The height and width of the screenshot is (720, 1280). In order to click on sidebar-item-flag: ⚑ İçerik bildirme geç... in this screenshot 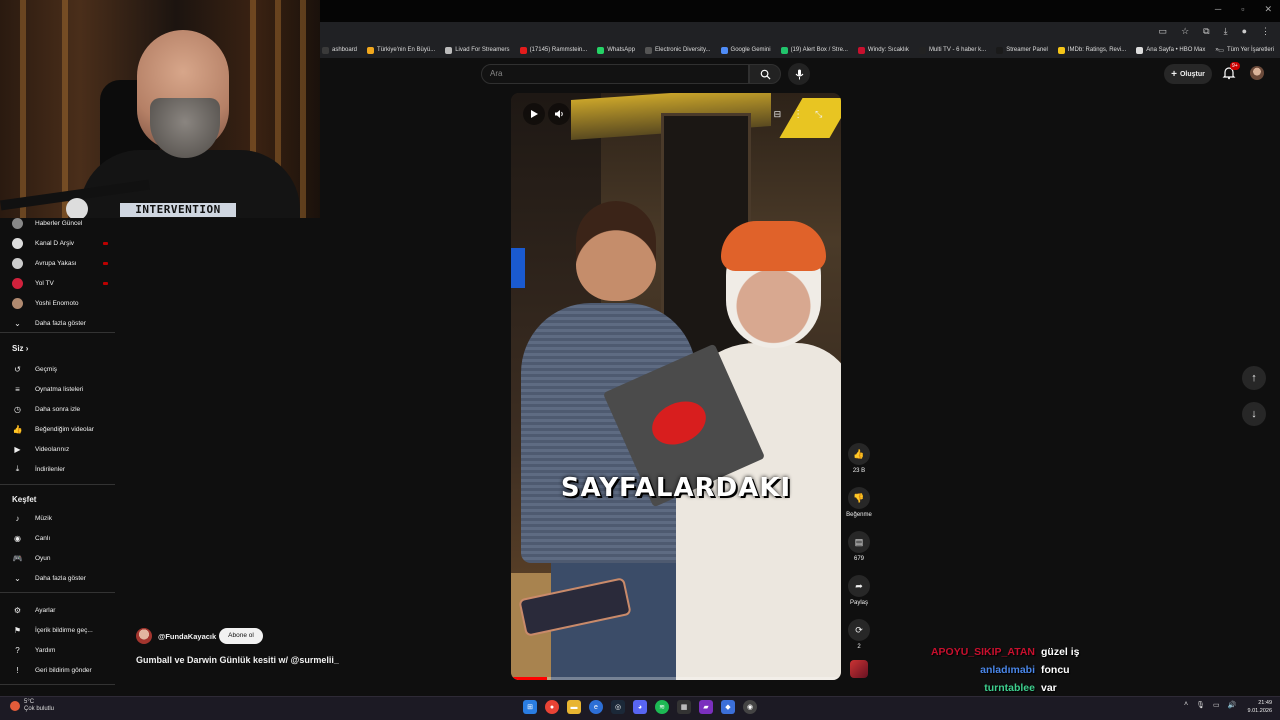, I will do `click(62, 630)`.